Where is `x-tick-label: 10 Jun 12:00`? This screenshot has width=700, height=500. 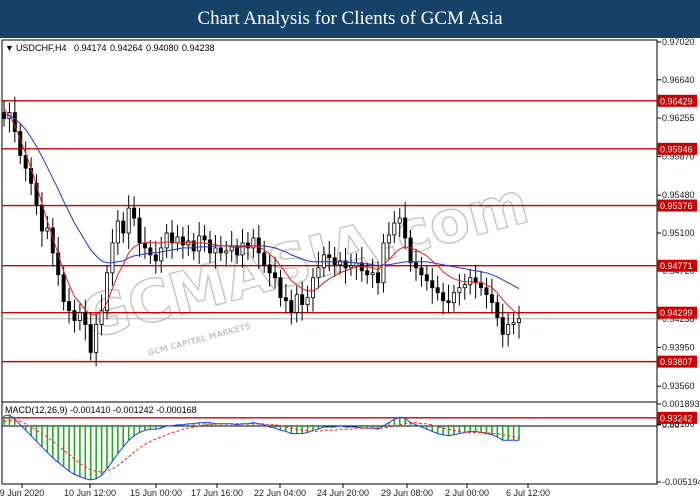
x-tick-label: 10 Jun 12:00 is located at coordinates (90, 493).